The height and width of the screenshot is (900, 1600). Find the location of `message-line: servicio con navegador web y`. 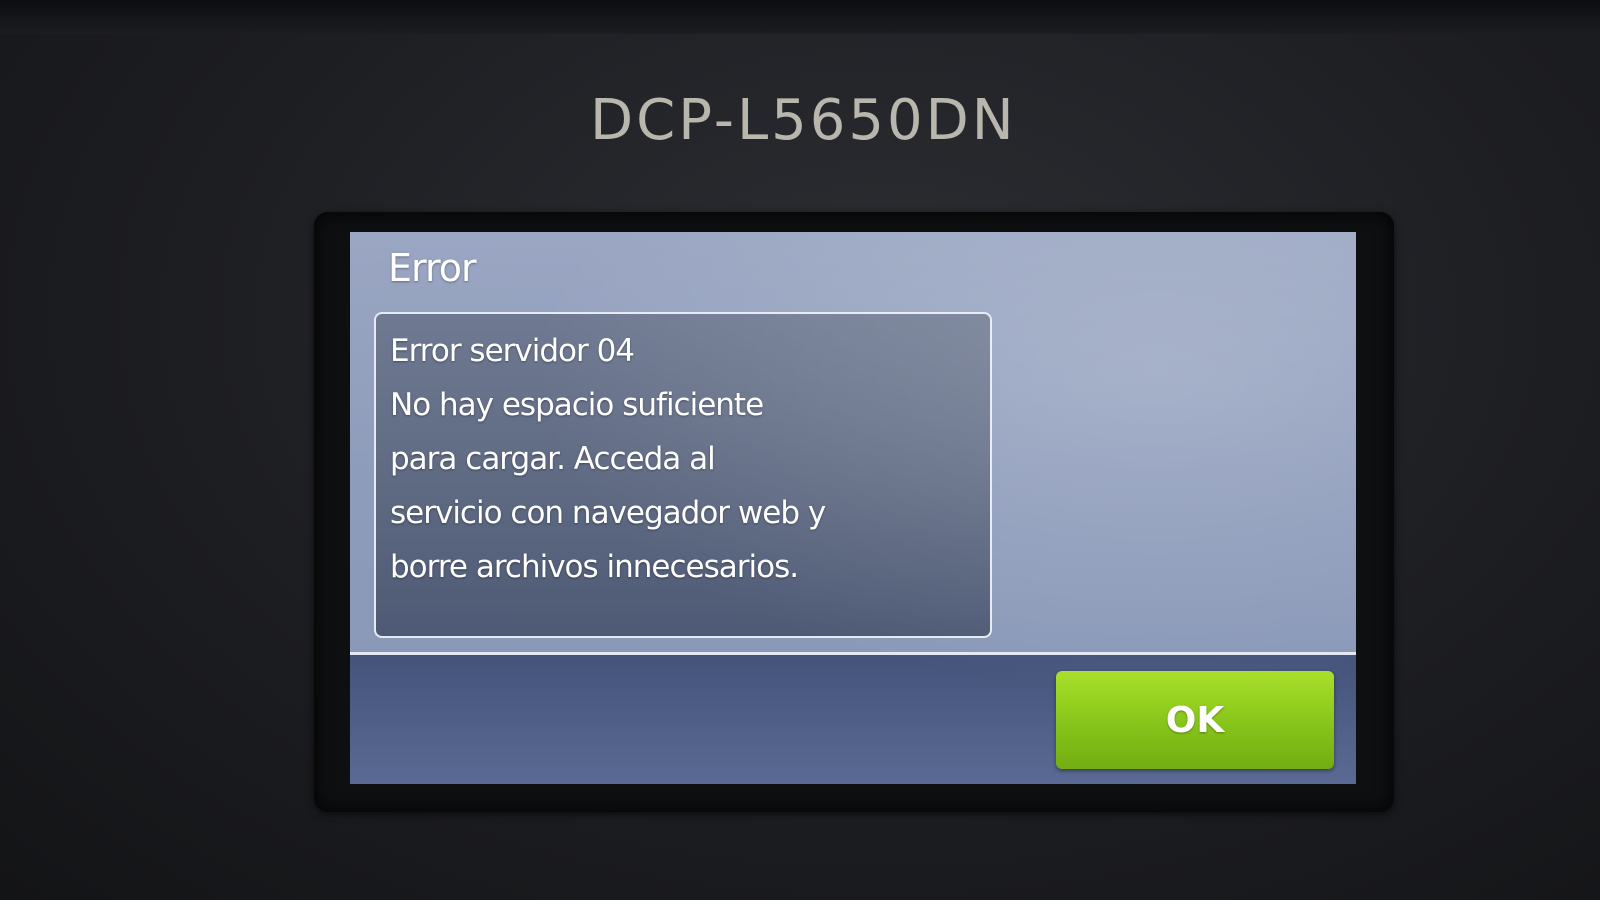

message-line: servicio con navegador web y is located at coordinates (608, 513).